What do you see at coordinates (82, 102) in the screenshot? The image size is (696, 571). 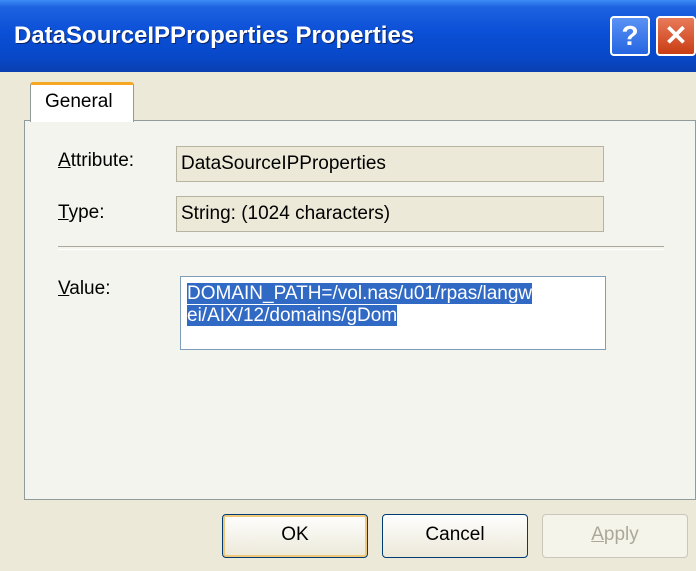 I see `tab-general: General` at bounding box center [82, 102].